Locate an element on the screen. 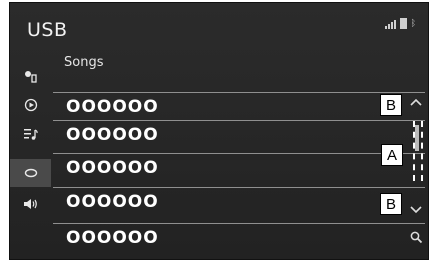 The height and width of the screenshot is (261, 430). callout-b-top: B is located at coordinates (391, 105).